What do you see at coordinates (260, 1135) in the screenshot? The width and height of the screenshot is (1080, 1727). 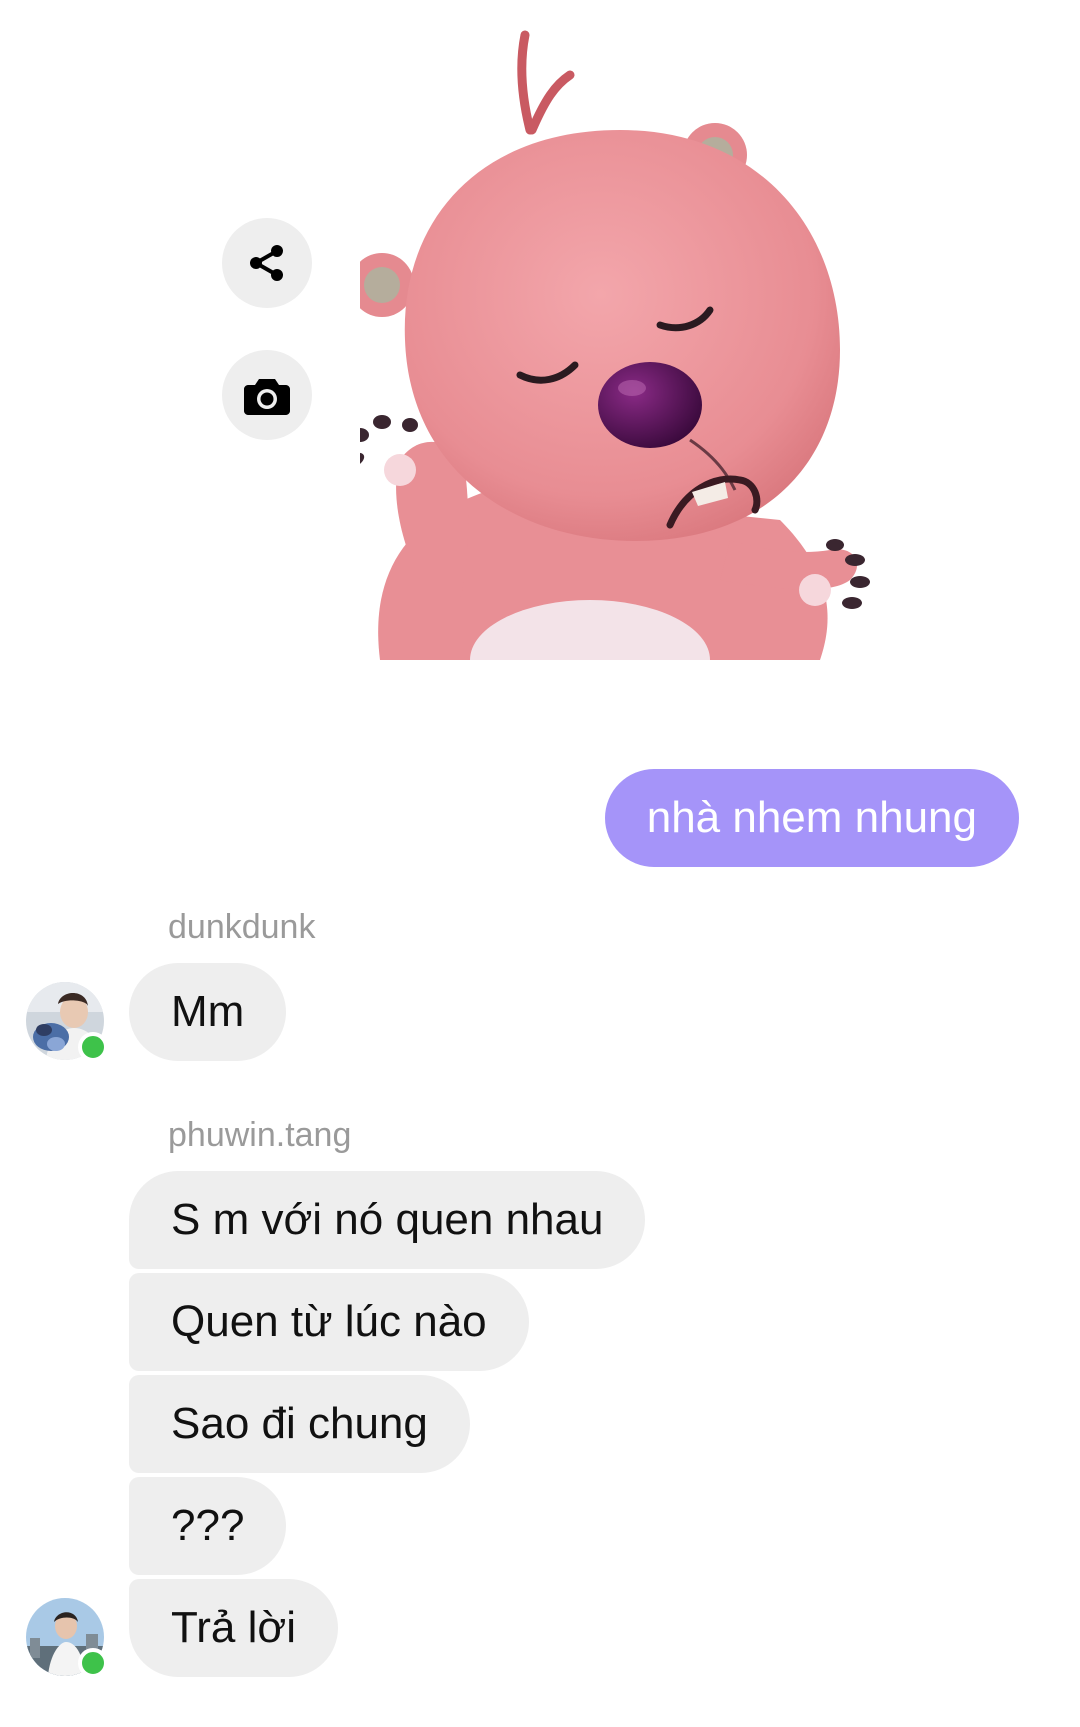 I see `sender-name: phuwin.tang` at bounding box center [260, 1135].